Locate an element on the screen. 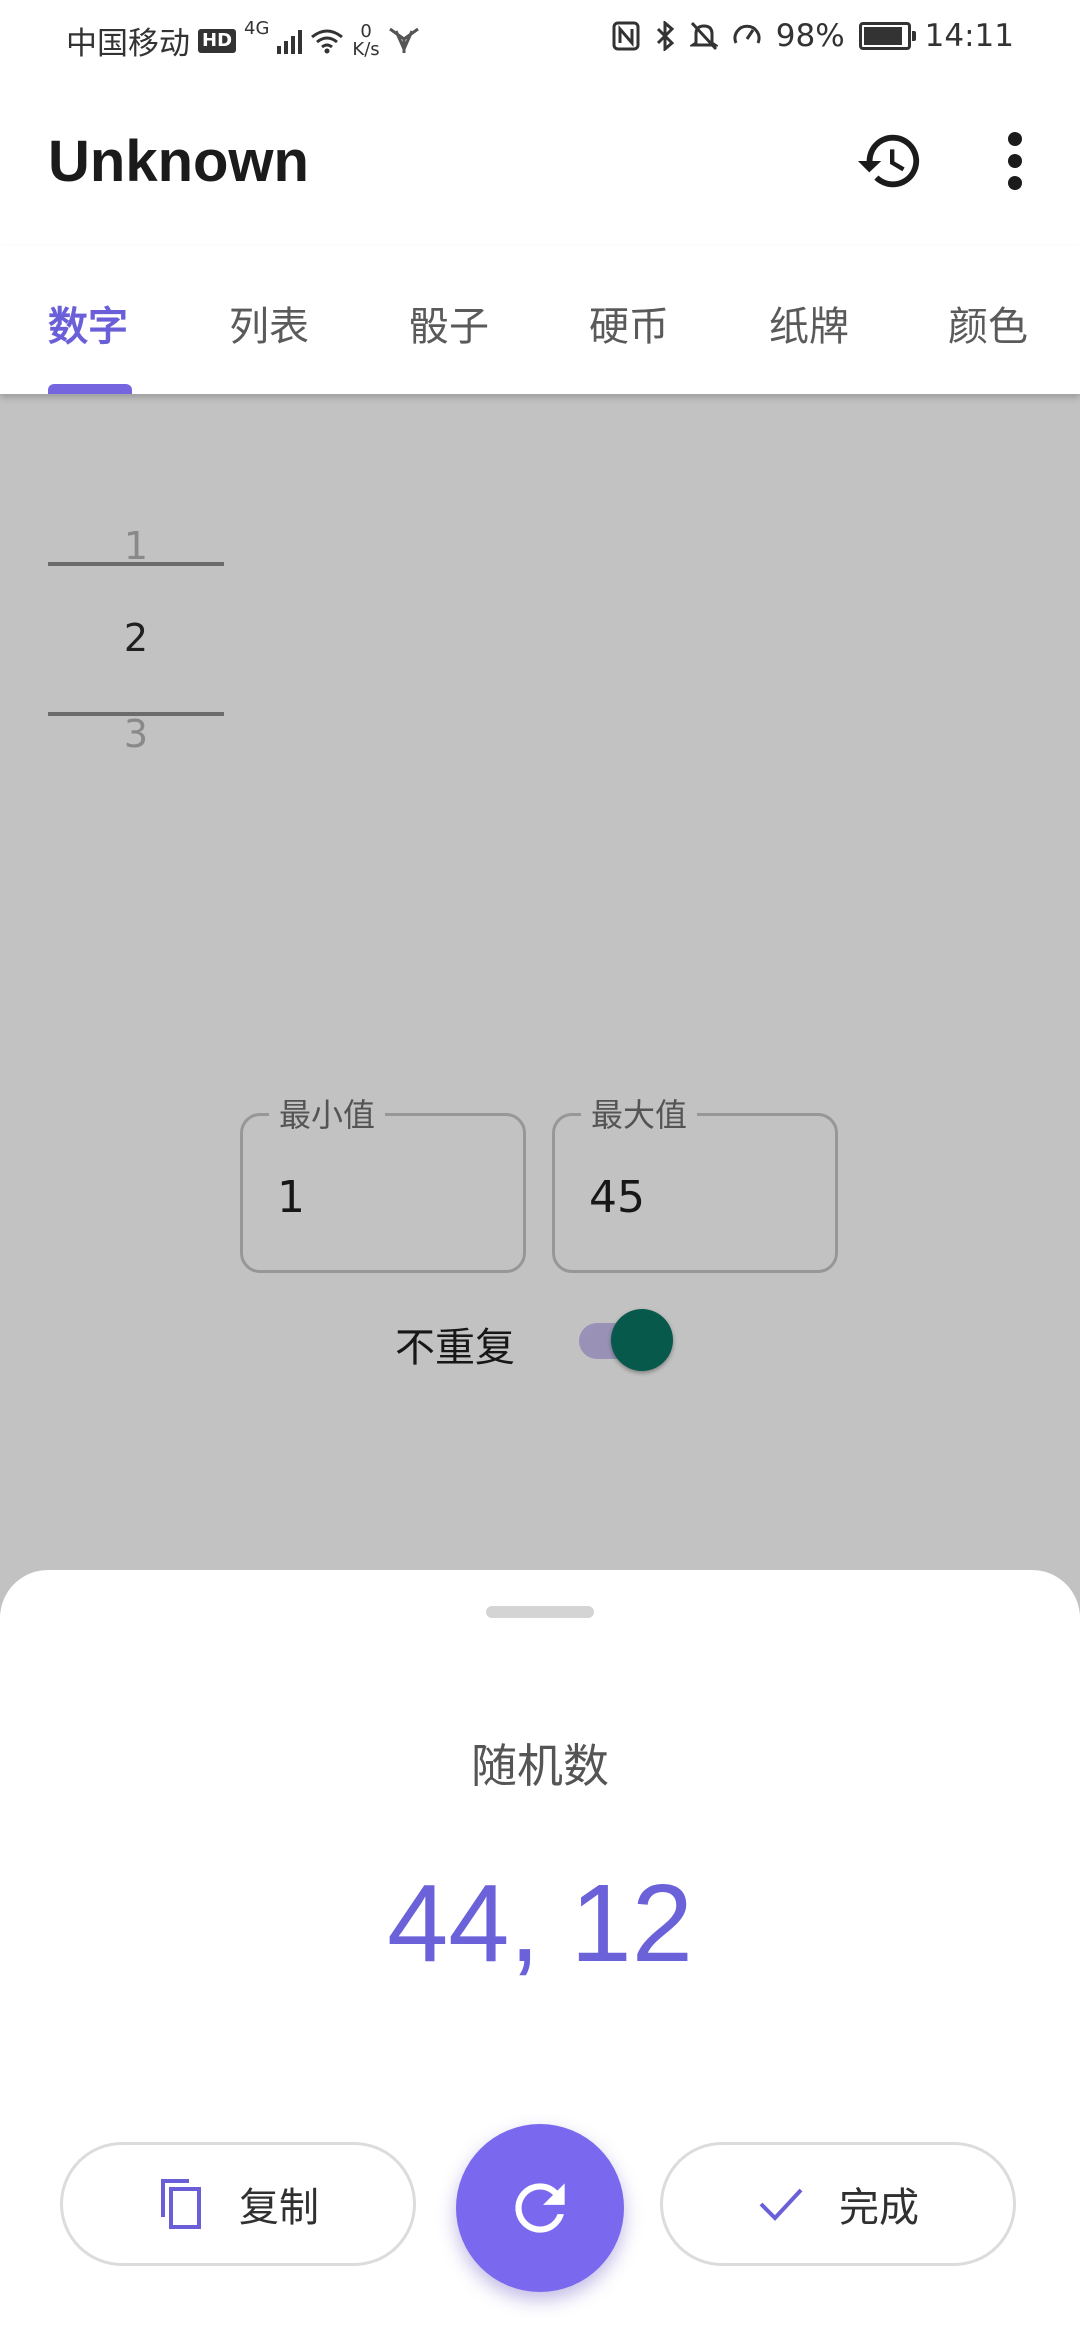  regenerate-button is located at coordinates (540, 2208).